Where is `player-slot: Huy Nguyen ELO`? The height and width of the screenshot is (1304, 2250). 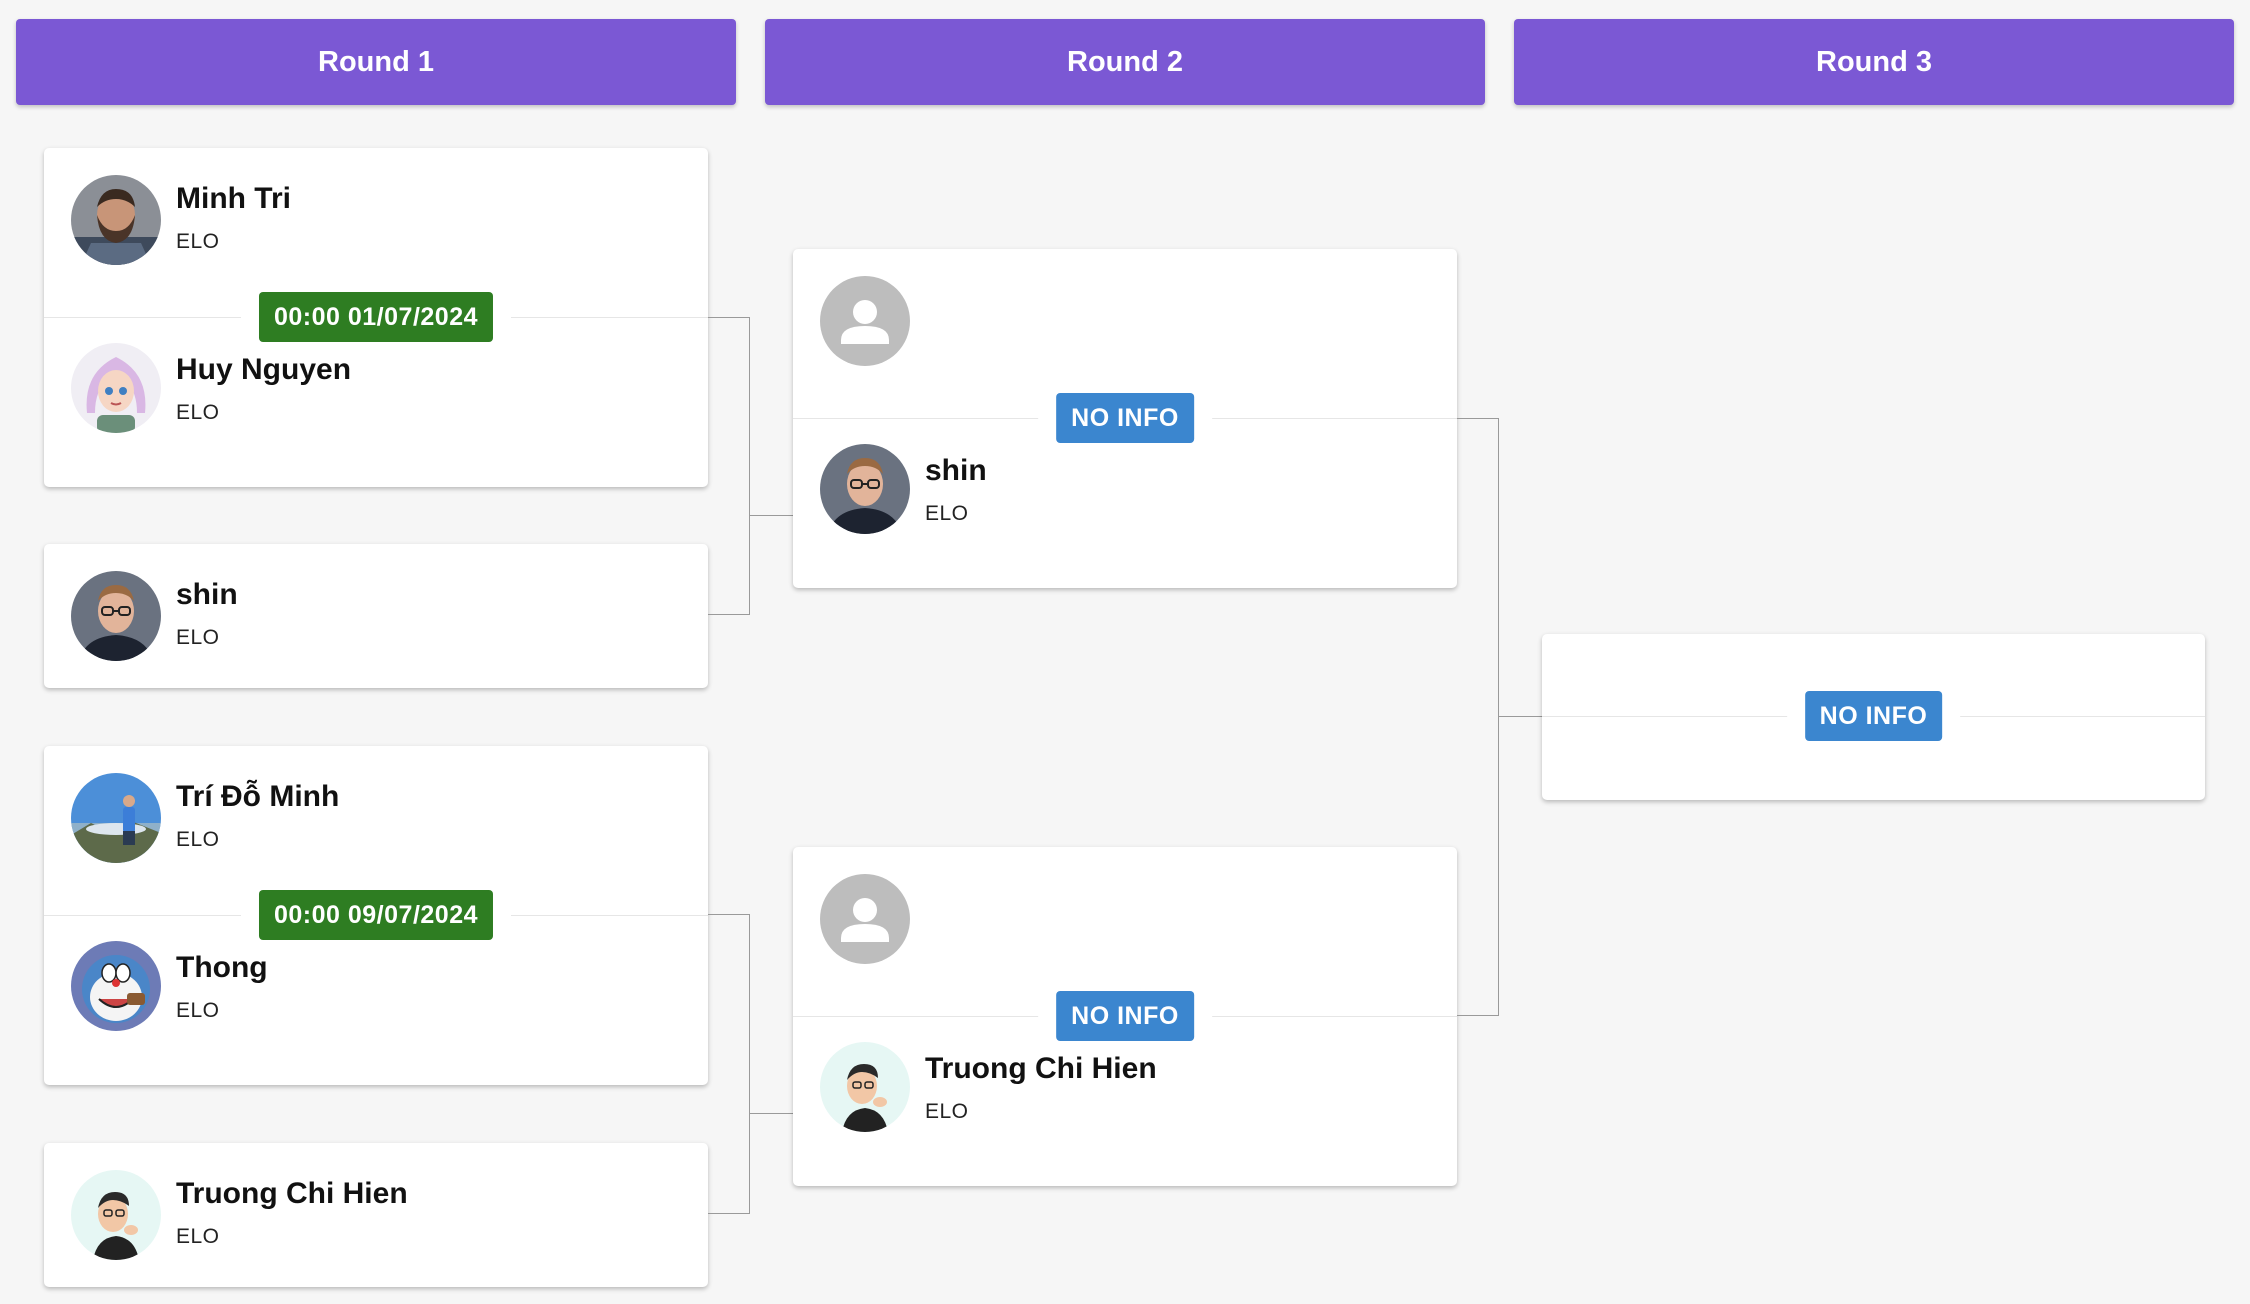 player-slot: Huy Nguyen ELO is located at coordinates (376, 413).